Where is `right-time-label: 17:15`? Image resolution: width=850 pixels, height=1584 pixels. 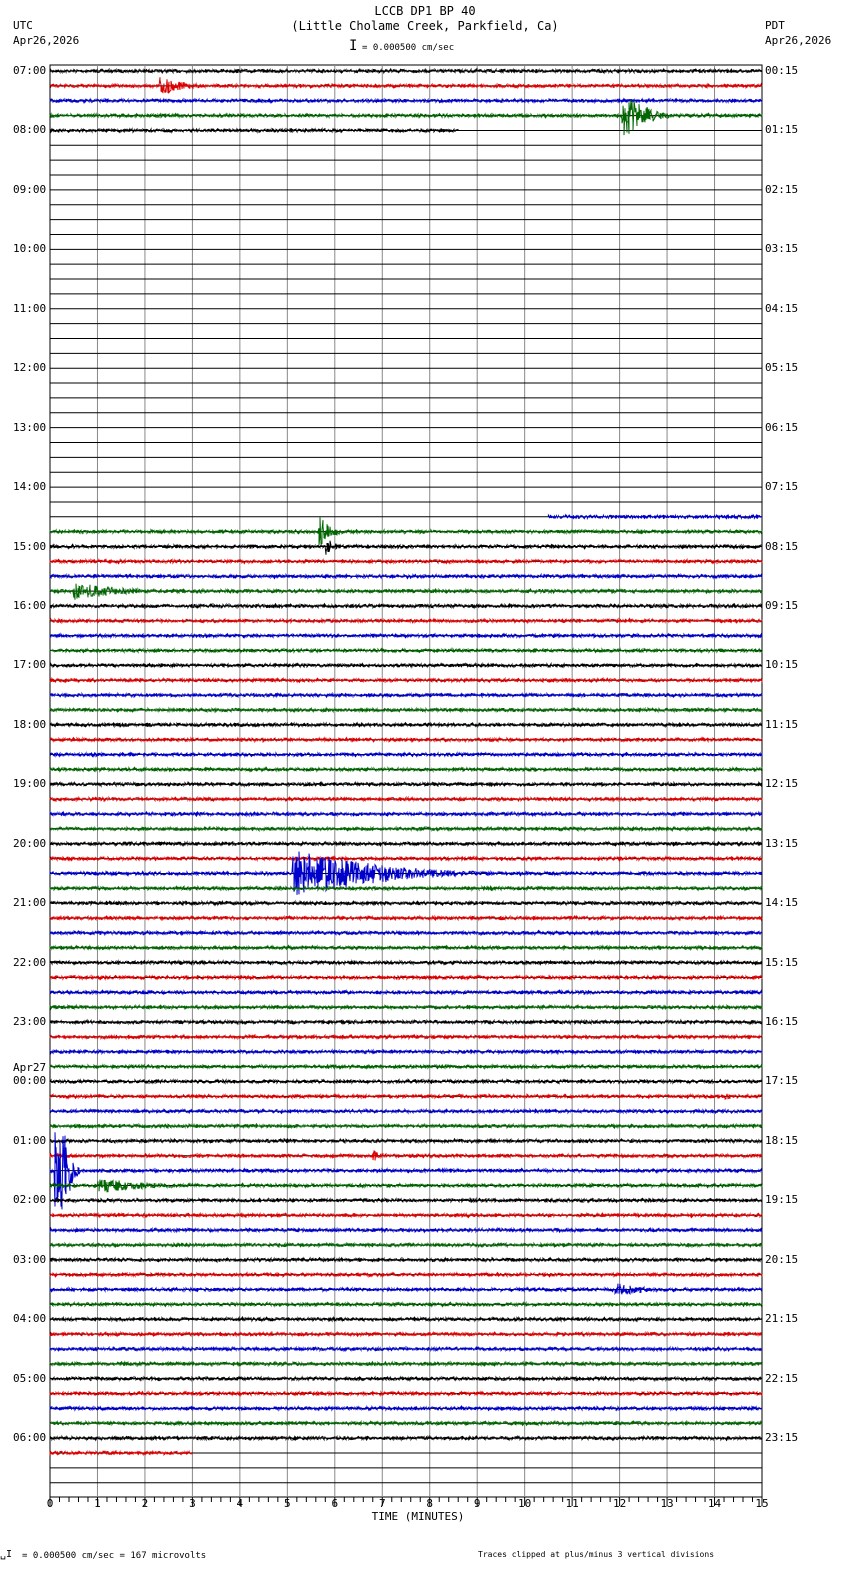
right-time-label: 17:15 is located at coordinates (782, 1081).